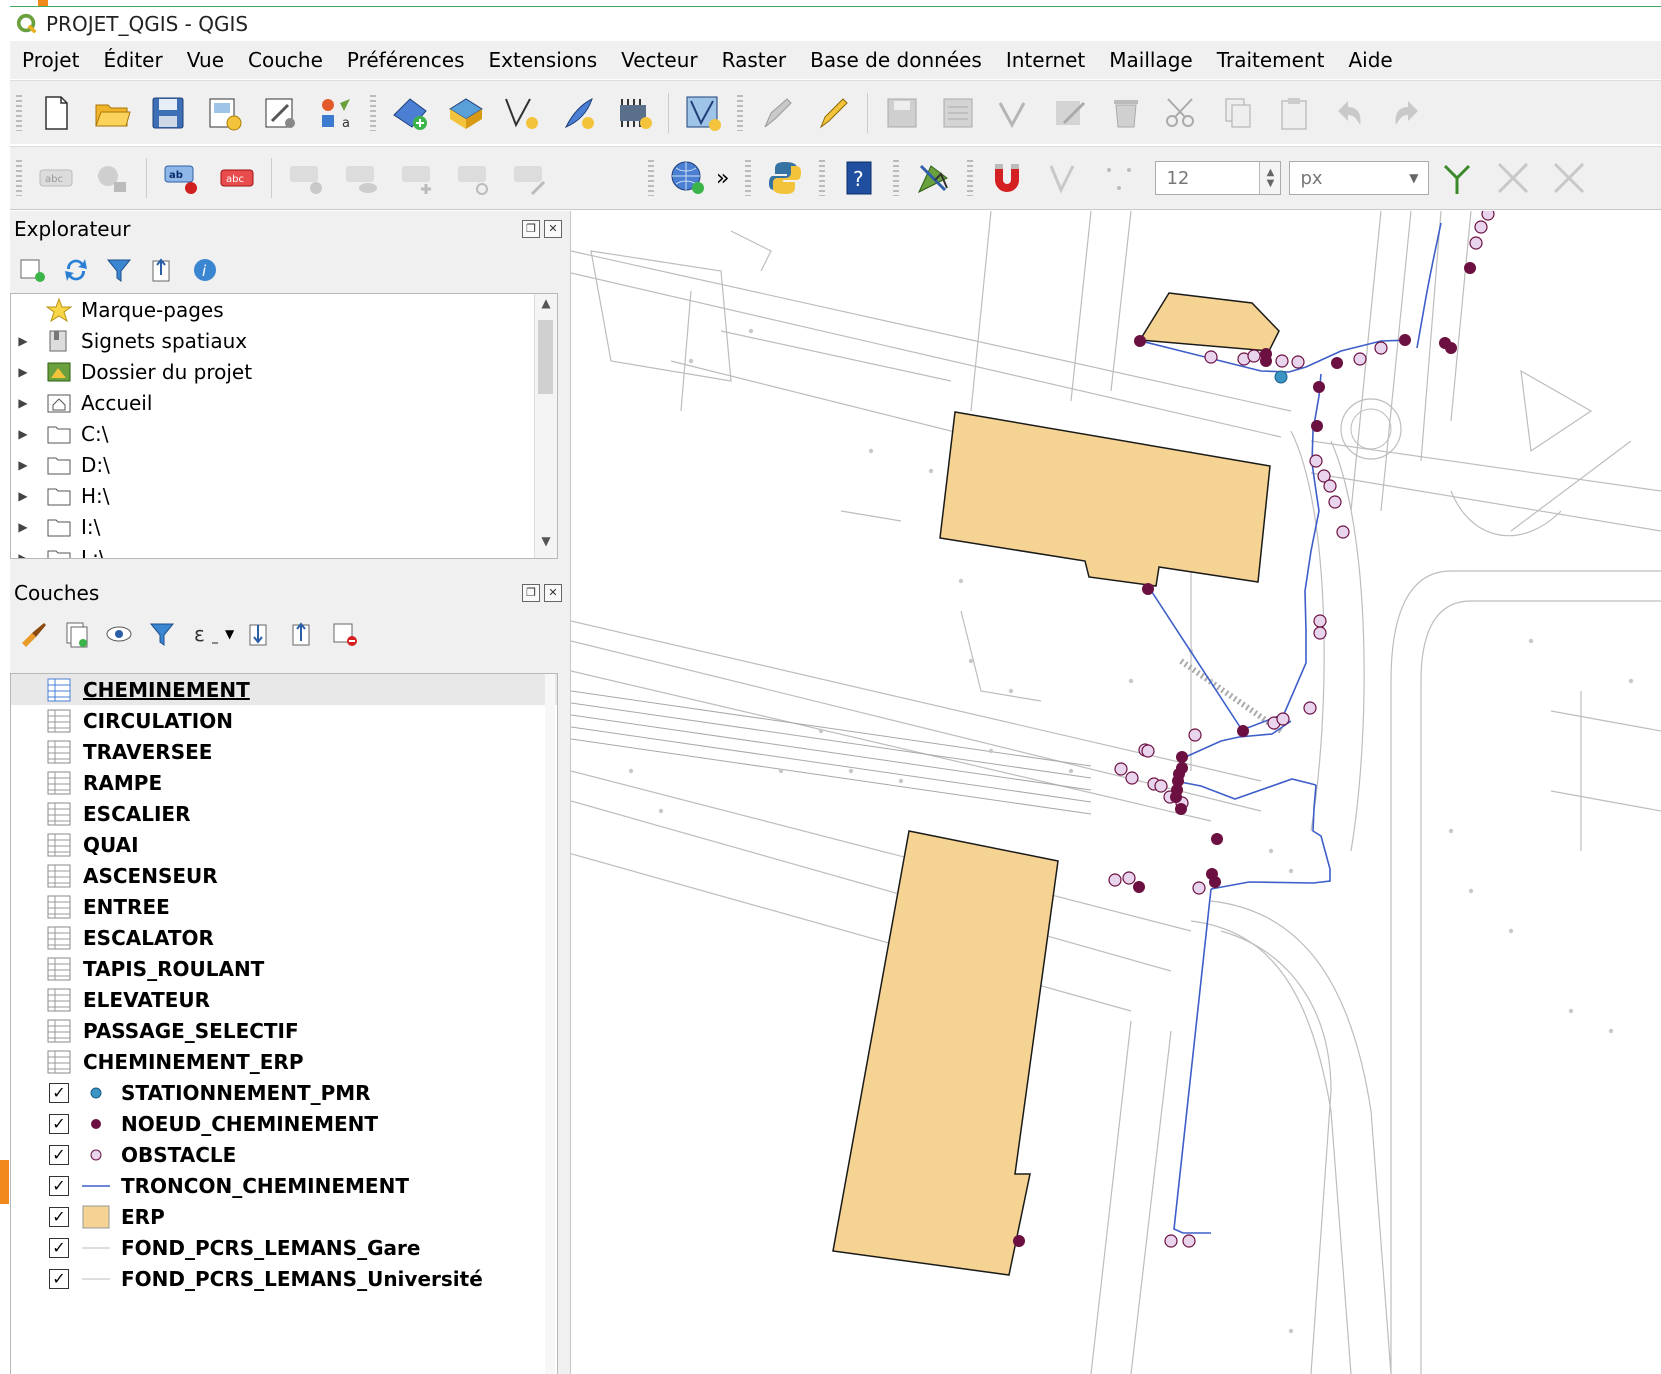  I want to click on label-toolbar-button: abc, so click(56, 178).